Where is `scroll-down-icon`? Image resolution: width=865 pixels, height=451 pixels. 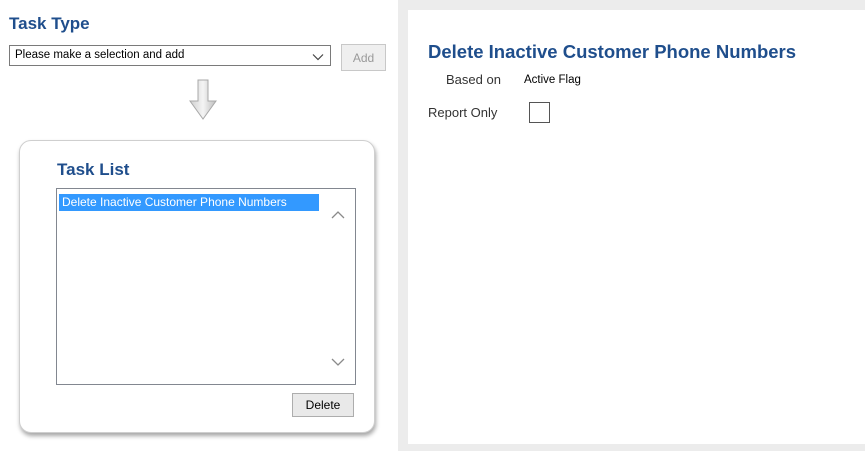 scroll-down-icon is located at coordinates (338, 363).